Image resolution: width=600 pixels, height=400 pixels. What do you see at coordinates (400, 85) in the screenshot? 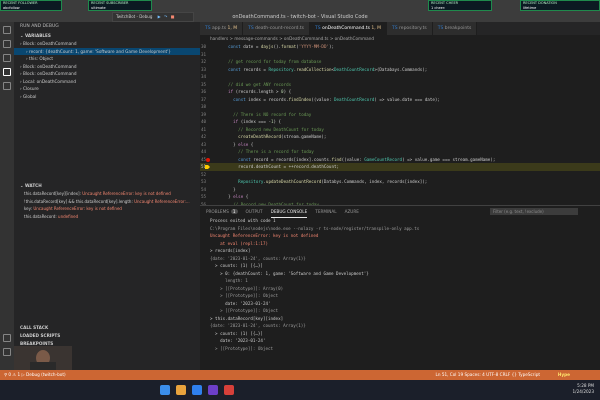
I see `code-line: 35 // did we get ANY records` at bounding box center [400, 85].